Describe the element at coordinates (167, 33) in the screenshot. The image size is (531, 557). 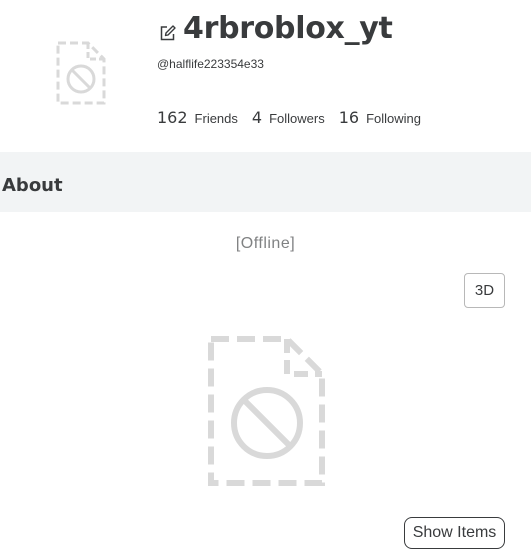
I see `edit-icon` at that location.